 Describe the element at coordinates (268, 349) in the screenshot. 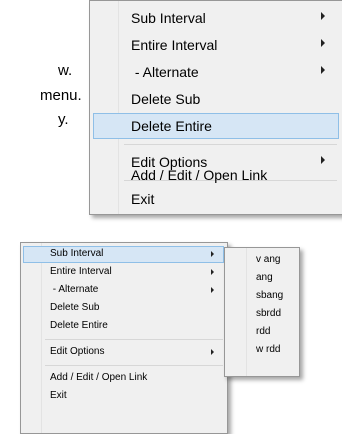

I see `submenu-item-label: w rdd` at that location.